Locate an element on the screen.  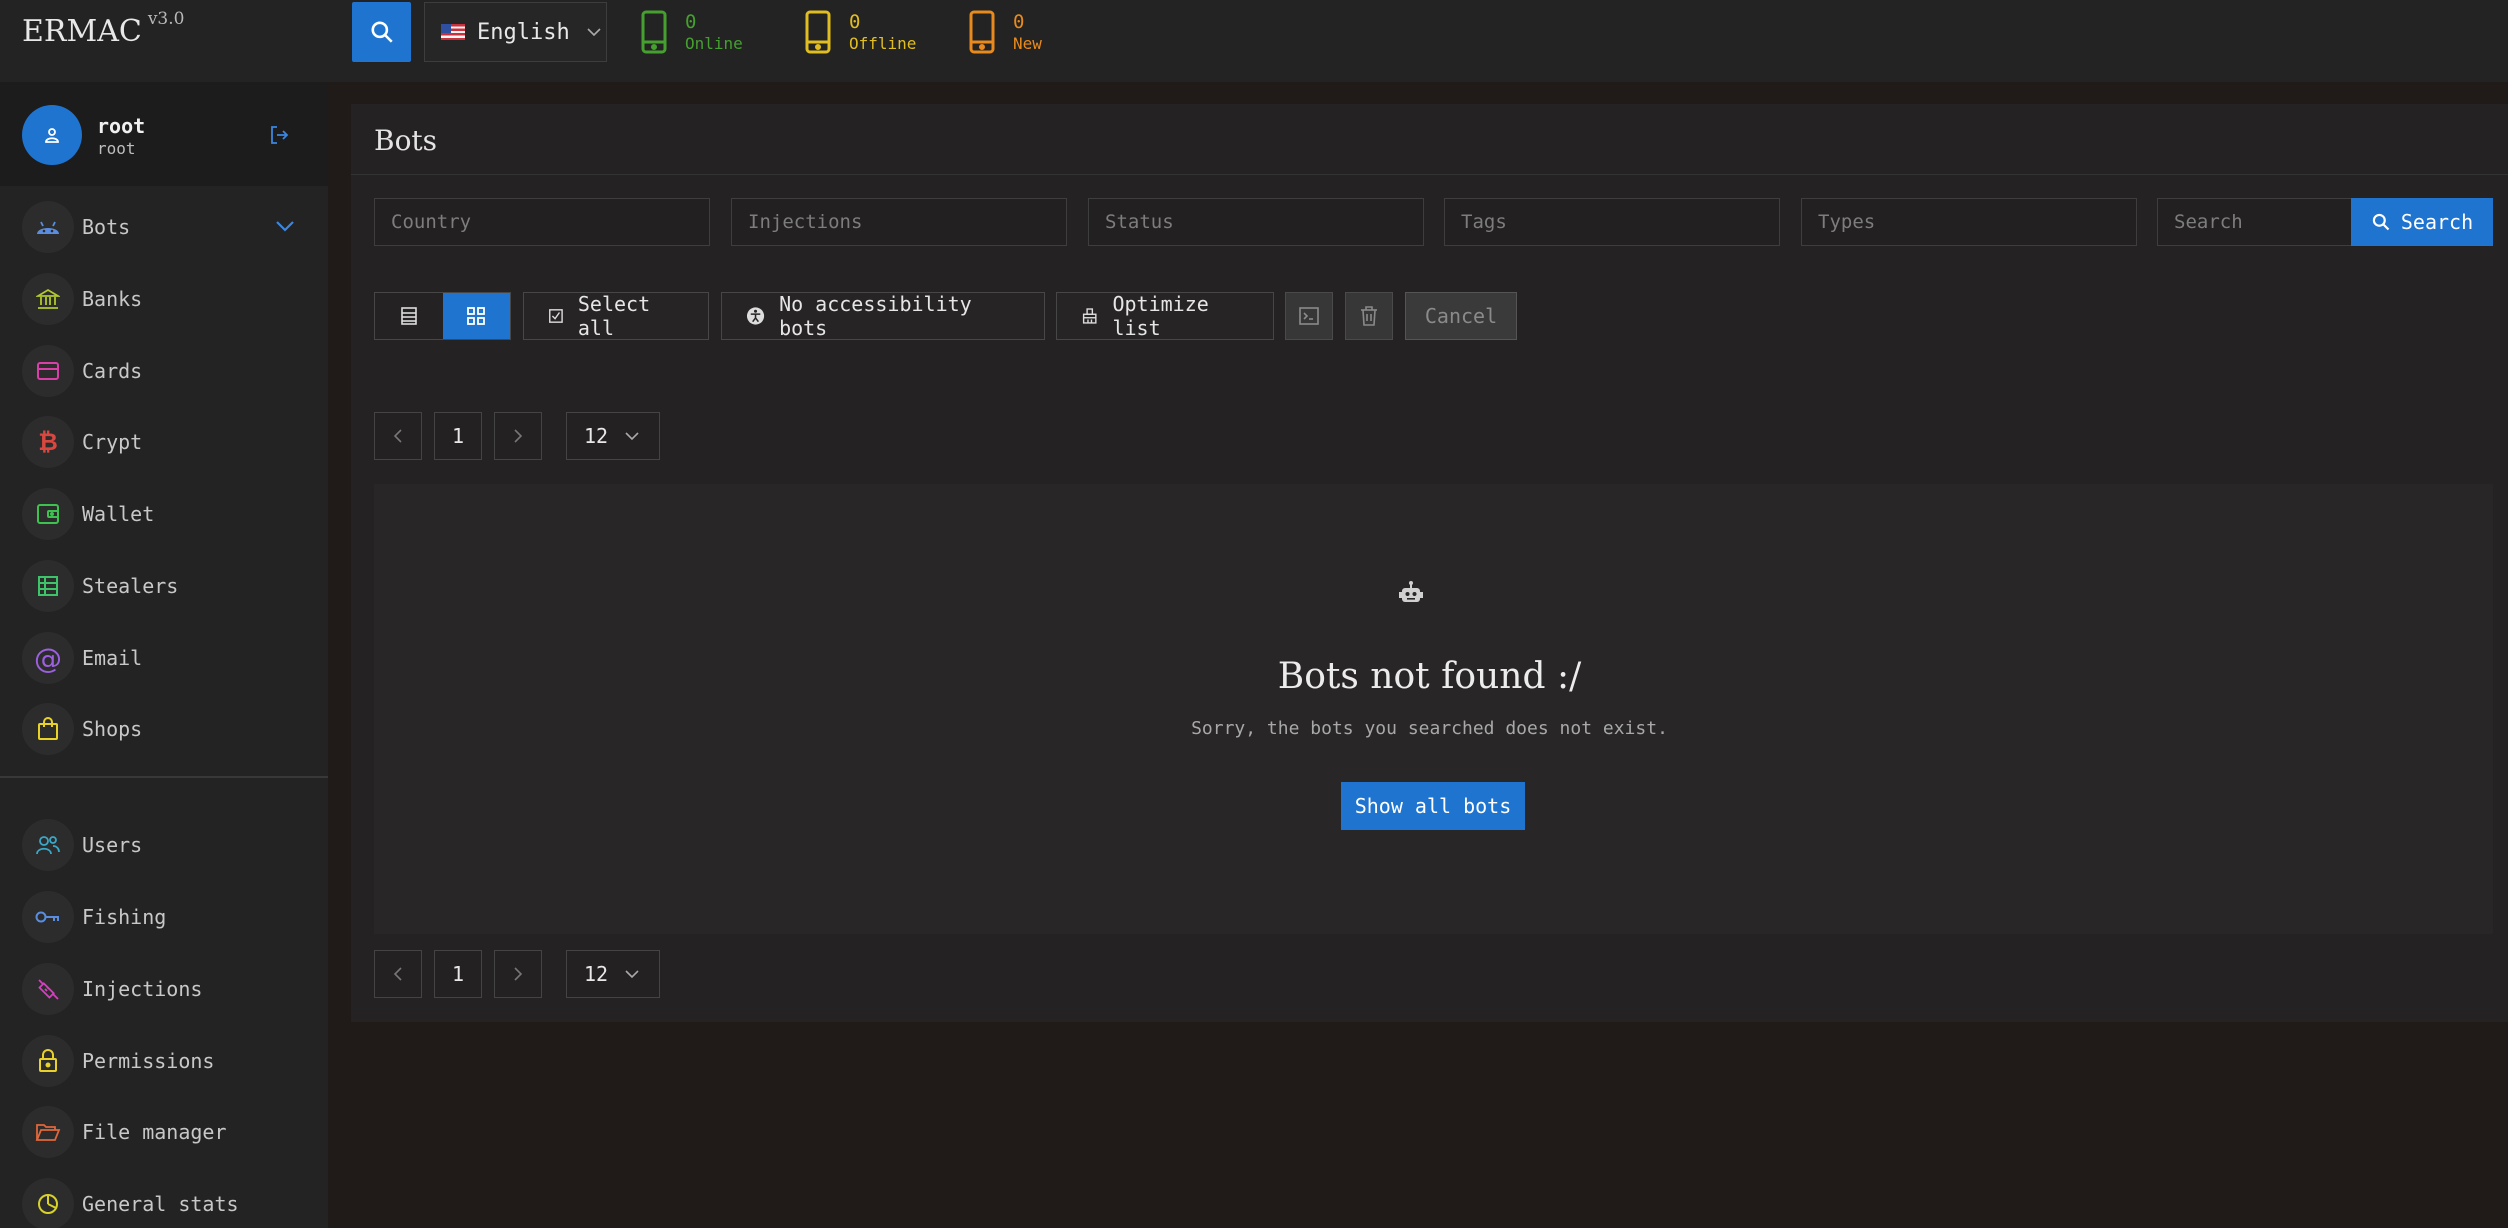
delete-button is located at coordinates (1369, 316).